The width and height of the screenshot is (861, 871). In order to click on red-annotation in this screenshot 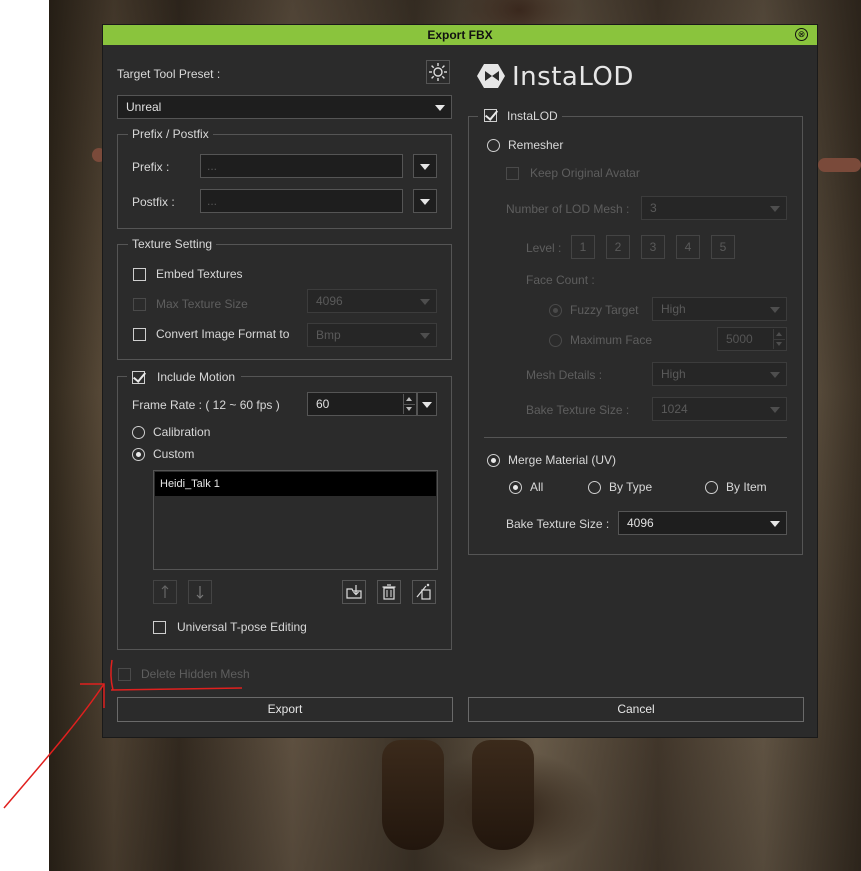, I will do `click(123, 734)`.